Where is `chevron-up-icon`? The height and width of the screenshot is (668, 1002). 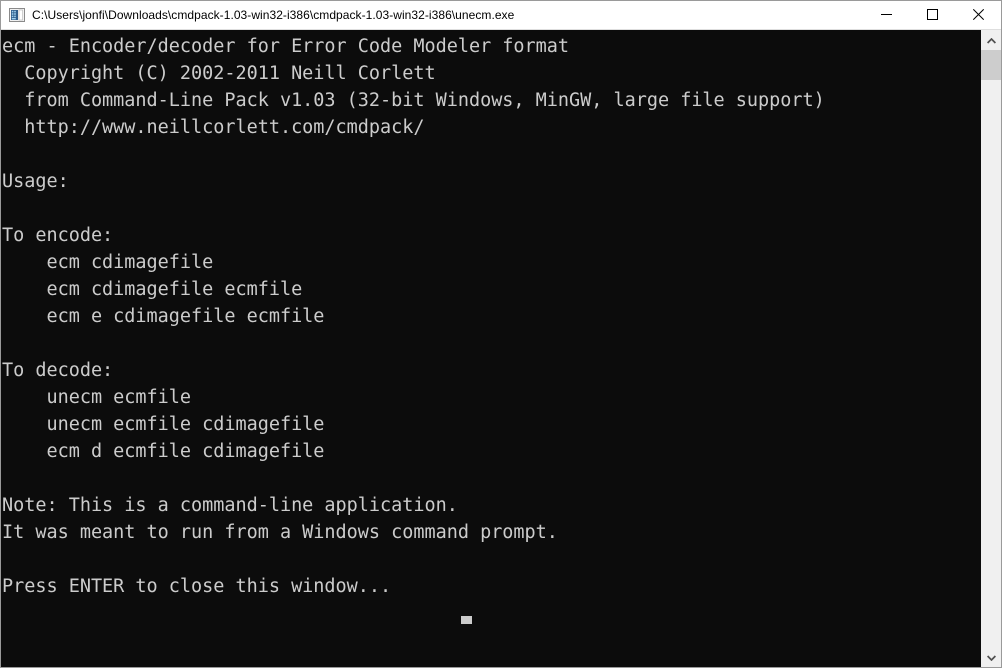
chevron-up-icon is located at coordinates (991, 40).